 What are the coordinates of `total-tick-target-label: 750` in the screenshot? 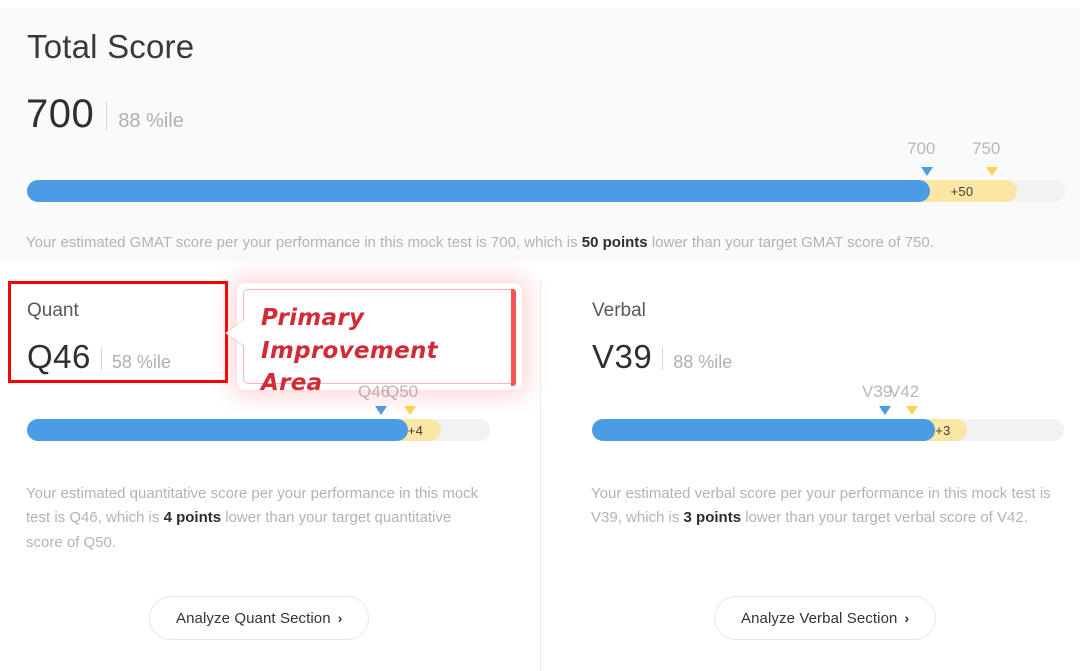 It's located at (986, 148).